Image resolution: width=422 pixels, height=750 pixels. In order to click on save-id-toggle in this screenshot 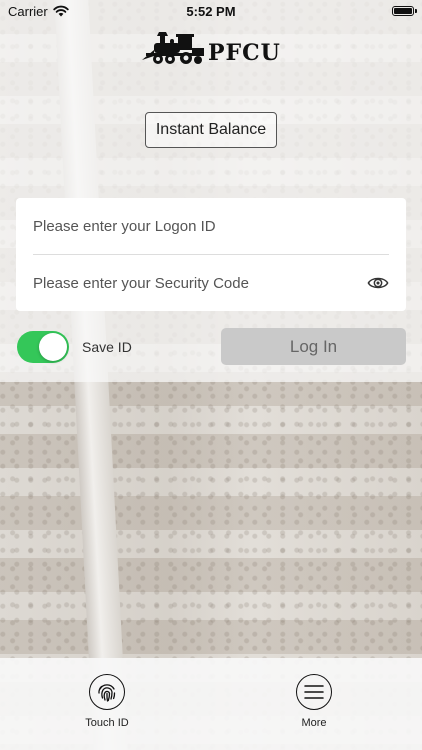, I will do `click(43, 347)`.